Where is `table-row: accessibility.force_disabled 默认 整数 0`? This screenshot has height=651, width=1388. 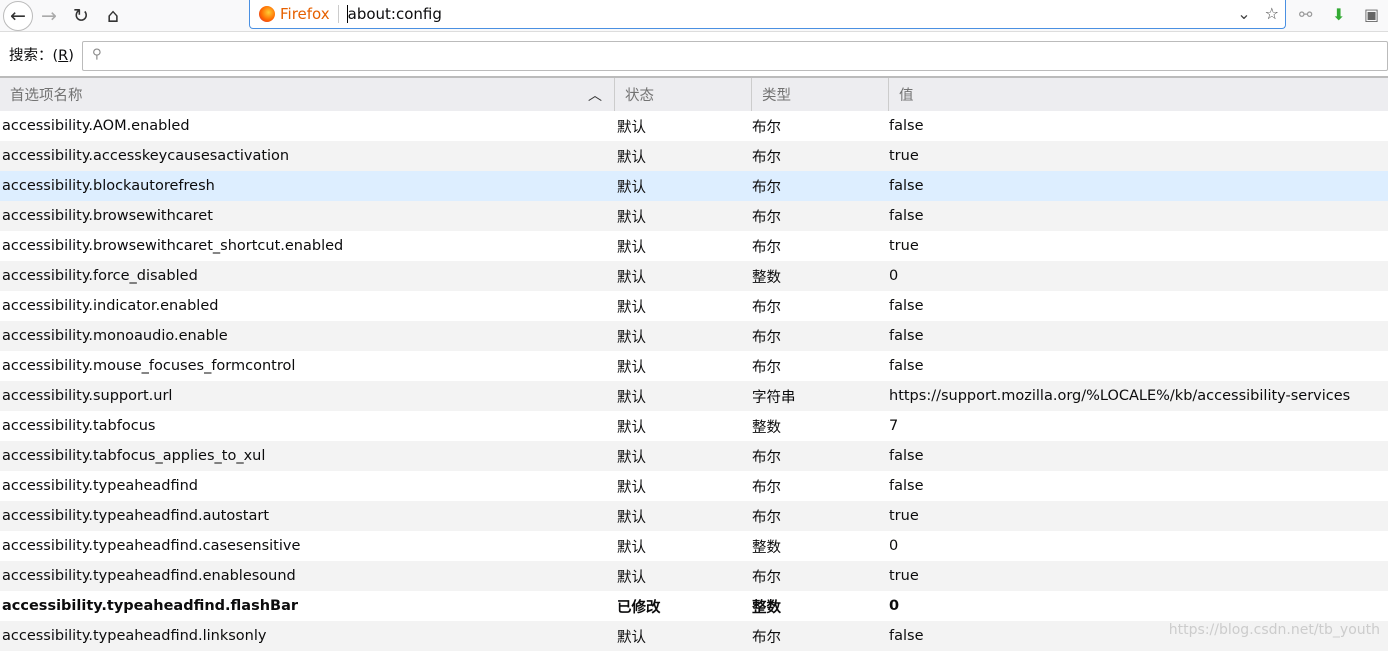
table-row: accessibility.force_disabled 默认 整数 0 is located at coordinates (694, 276).